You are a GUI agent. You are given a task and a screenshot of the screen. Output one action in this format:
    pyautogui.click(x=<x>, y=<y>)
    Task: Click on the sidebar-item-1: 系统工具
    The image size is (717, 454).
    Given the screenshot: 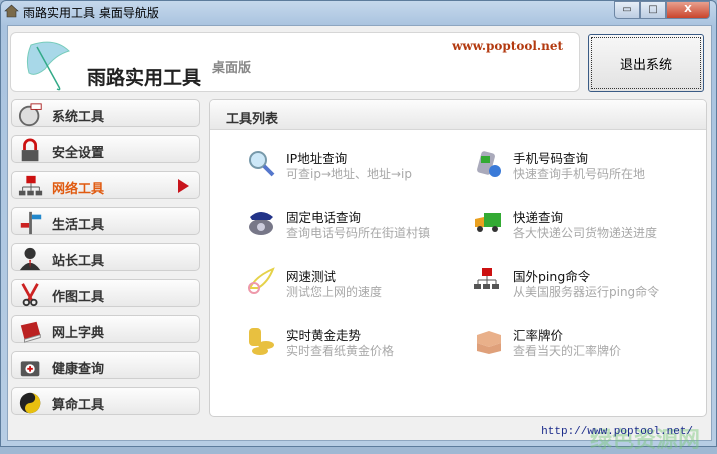 What is the action you would take?
    pyautogui.click(x=105, y=113)
    